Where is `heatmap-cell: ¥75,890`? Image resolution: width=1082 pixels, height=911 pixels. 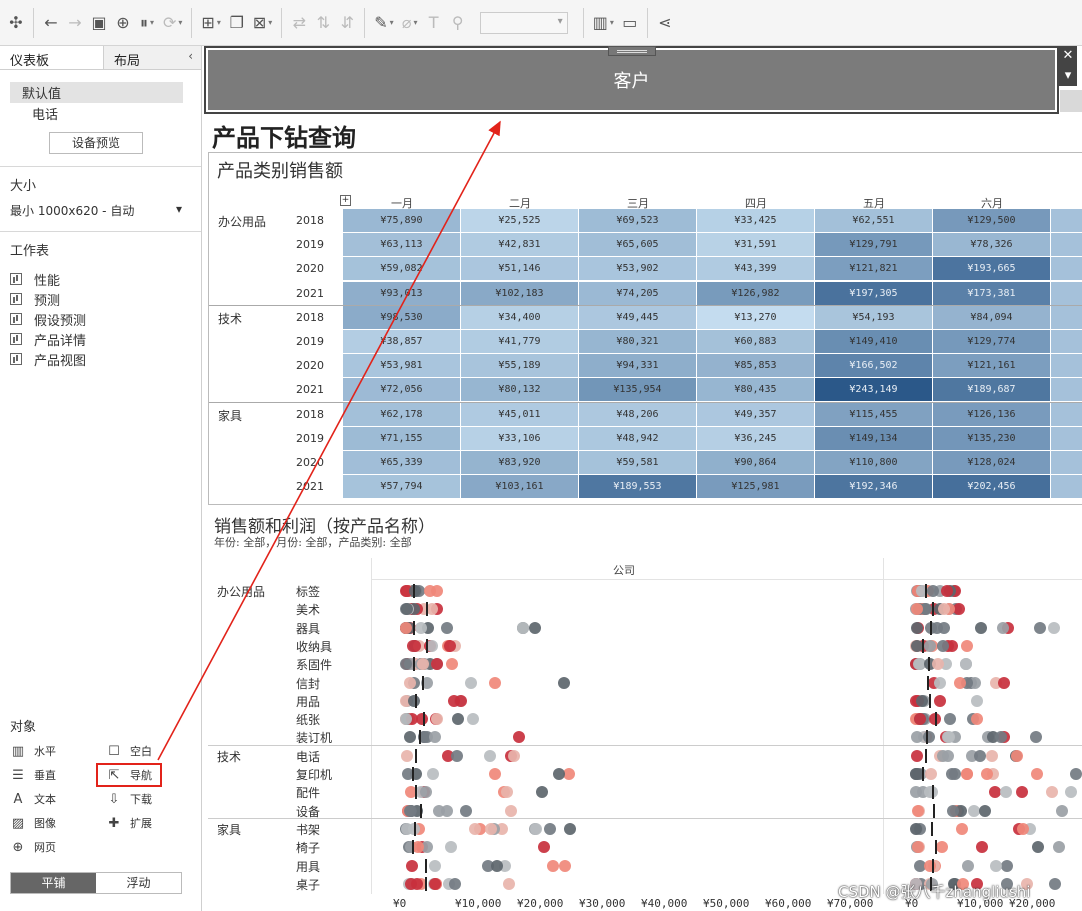 heatmap-cell: ¥75,890 is located at coordinates (401, 220).